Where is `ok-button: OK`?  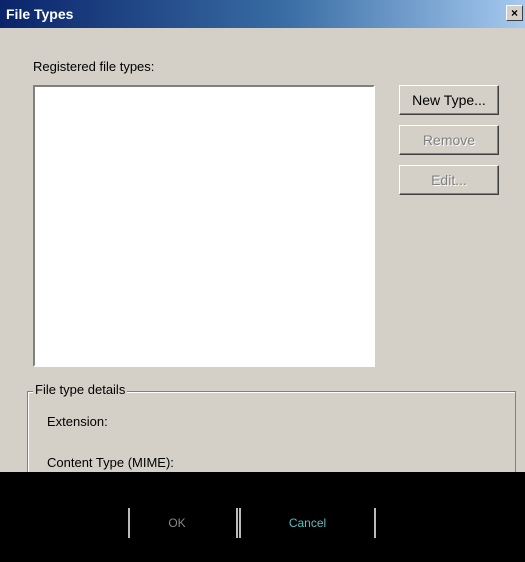 ok-button: OK is located at coordinates (176, 523).